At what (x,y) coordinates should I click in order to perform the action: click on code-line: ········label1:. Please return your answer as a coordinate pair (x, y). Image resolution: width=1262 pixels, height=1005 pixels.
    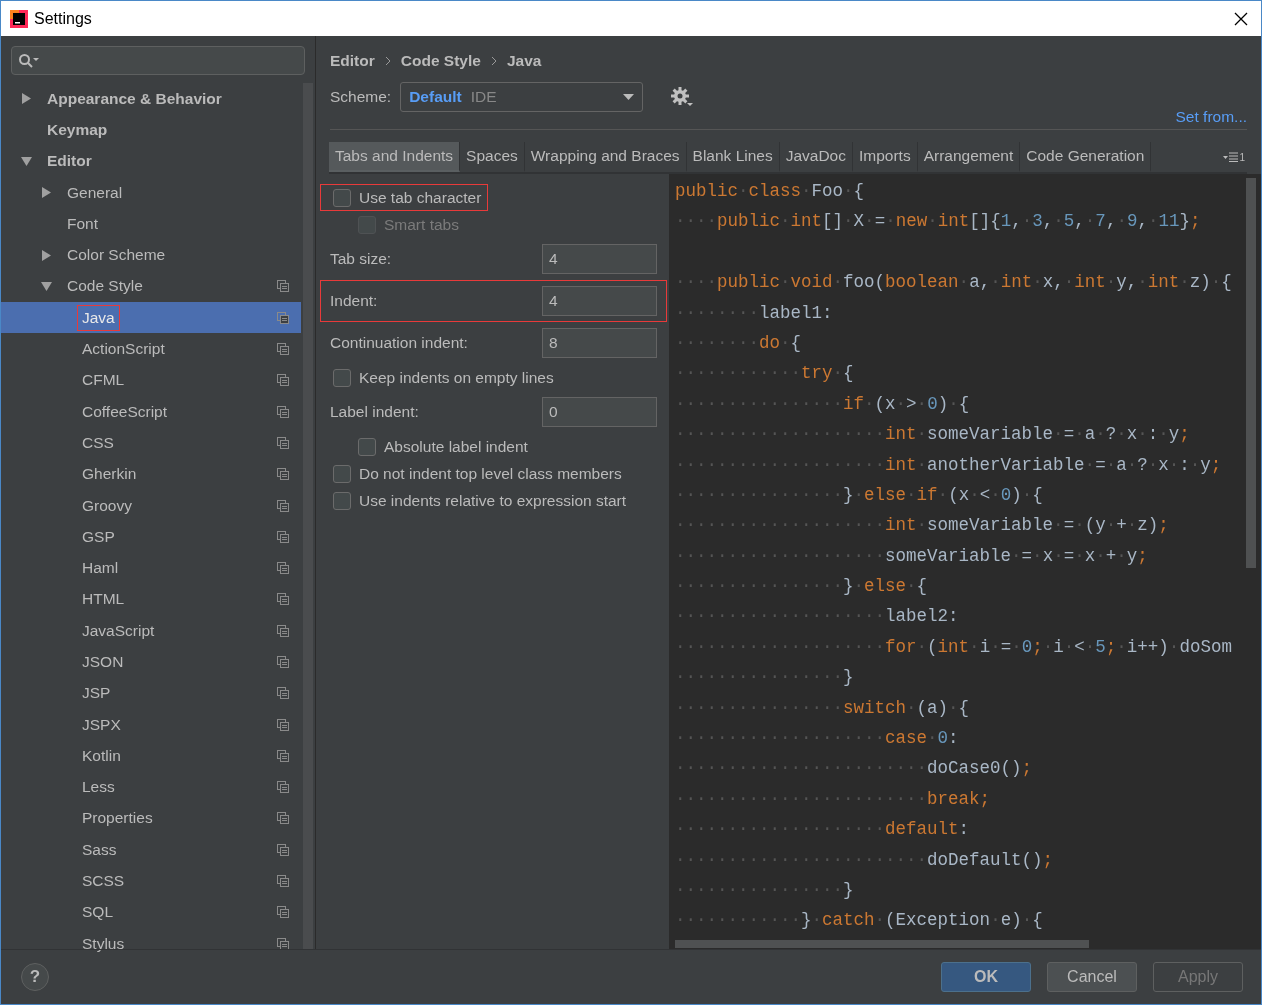
    Looking at the image, I should click on (754, 313).